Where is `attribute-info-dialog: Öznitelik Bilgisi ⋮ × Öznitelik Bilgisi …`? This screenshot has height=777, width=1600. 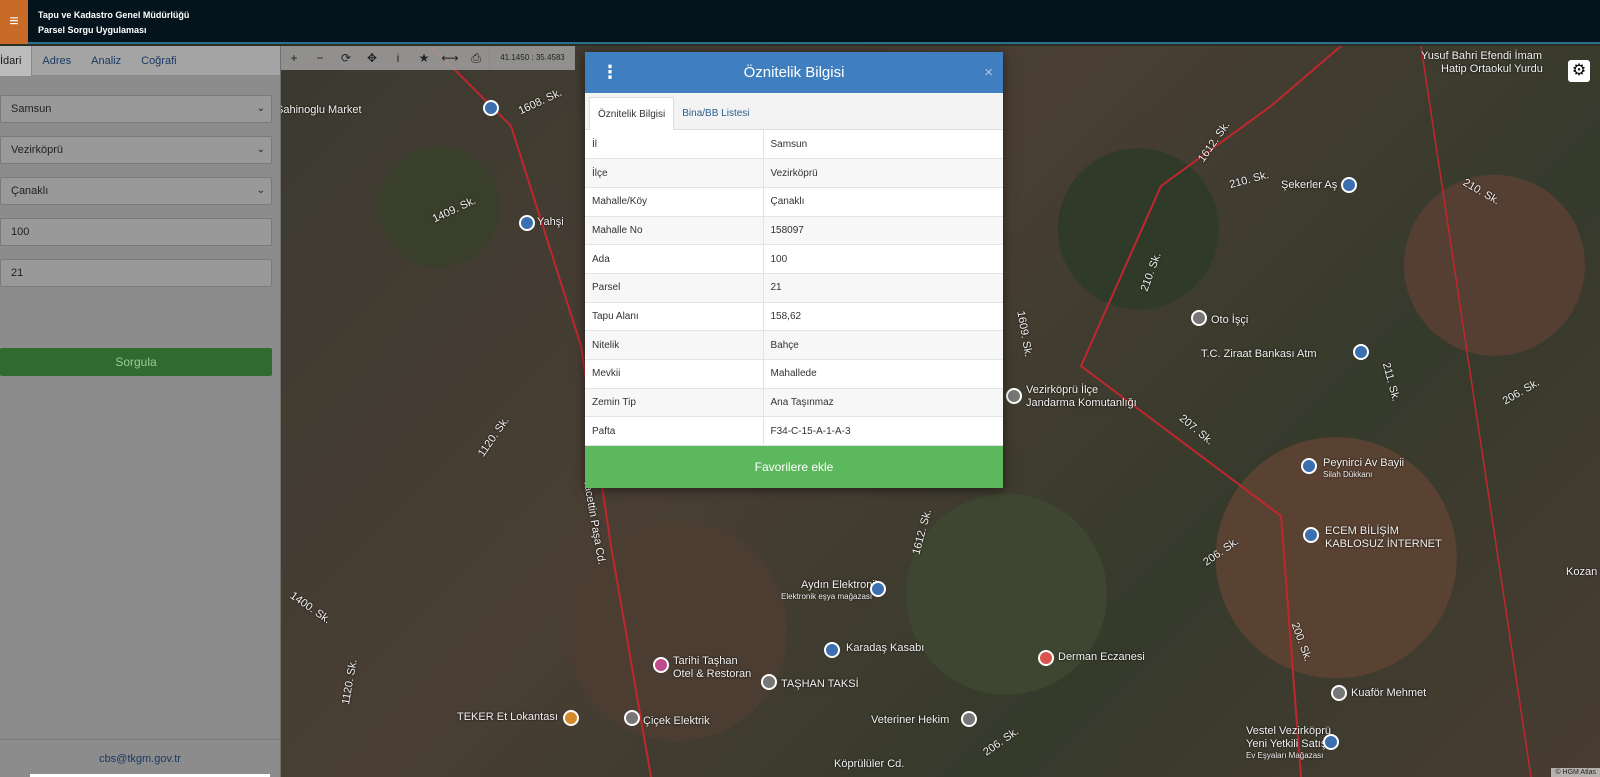
attribute-info-dialog: Öznitelik Bilgisi ⋮ × Öznitelik Bilgisi … is located at coordinates (794, 270).